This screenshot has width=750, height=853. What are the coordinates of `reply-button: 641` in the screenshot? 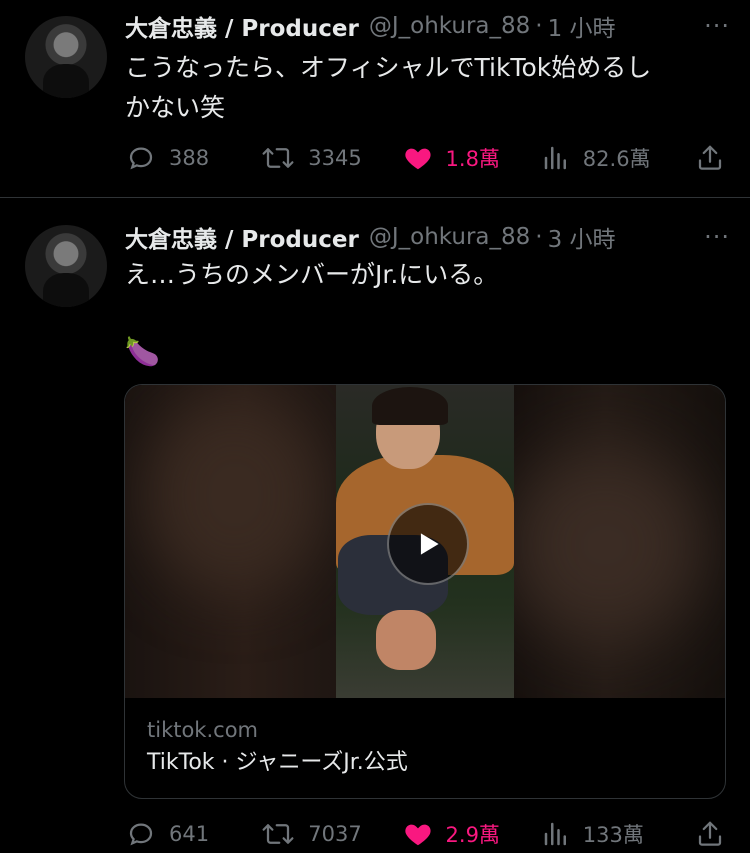 It's located at (192, 834).